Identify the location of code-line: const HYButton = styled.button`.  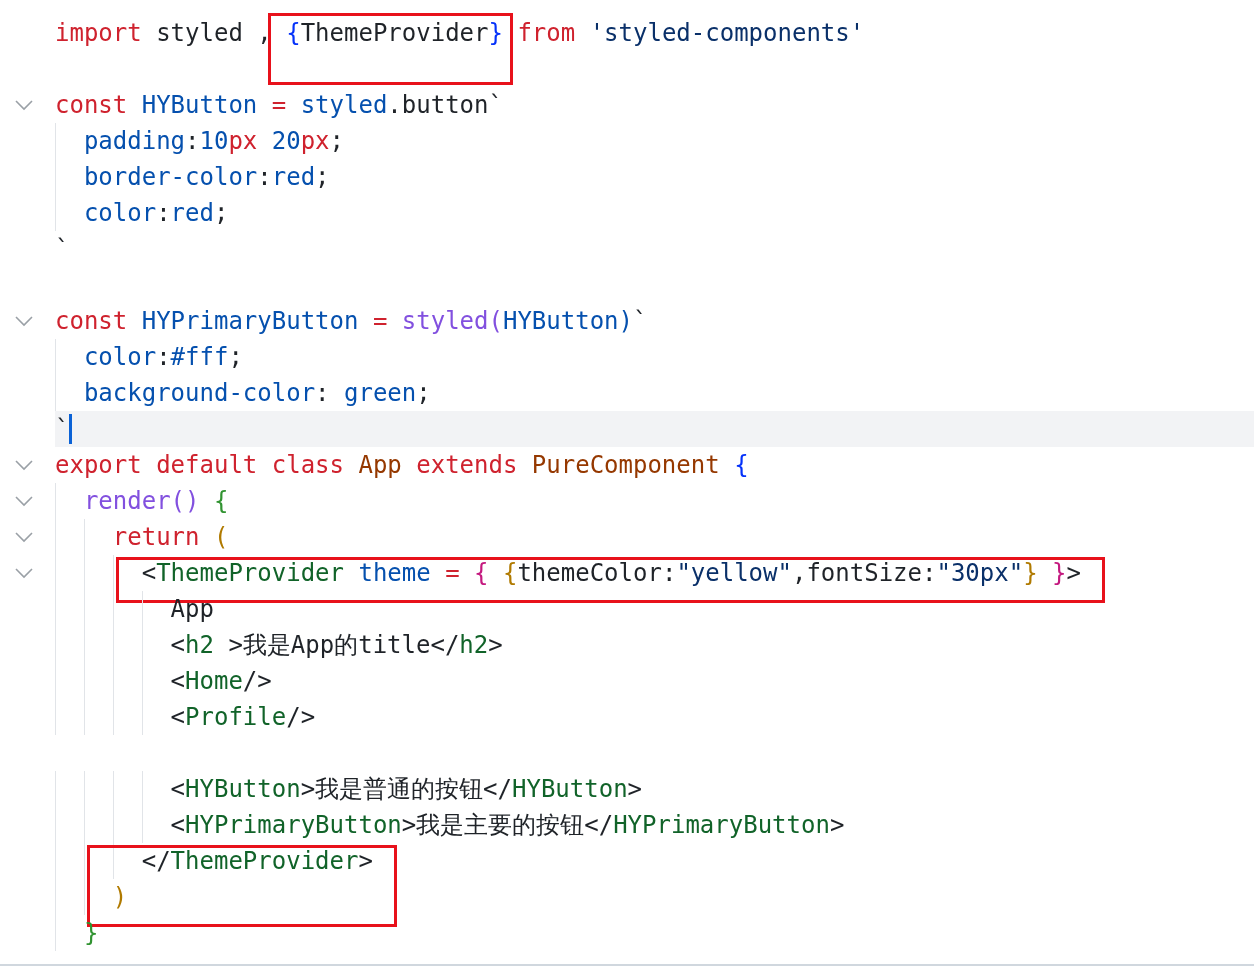
(279, 105).